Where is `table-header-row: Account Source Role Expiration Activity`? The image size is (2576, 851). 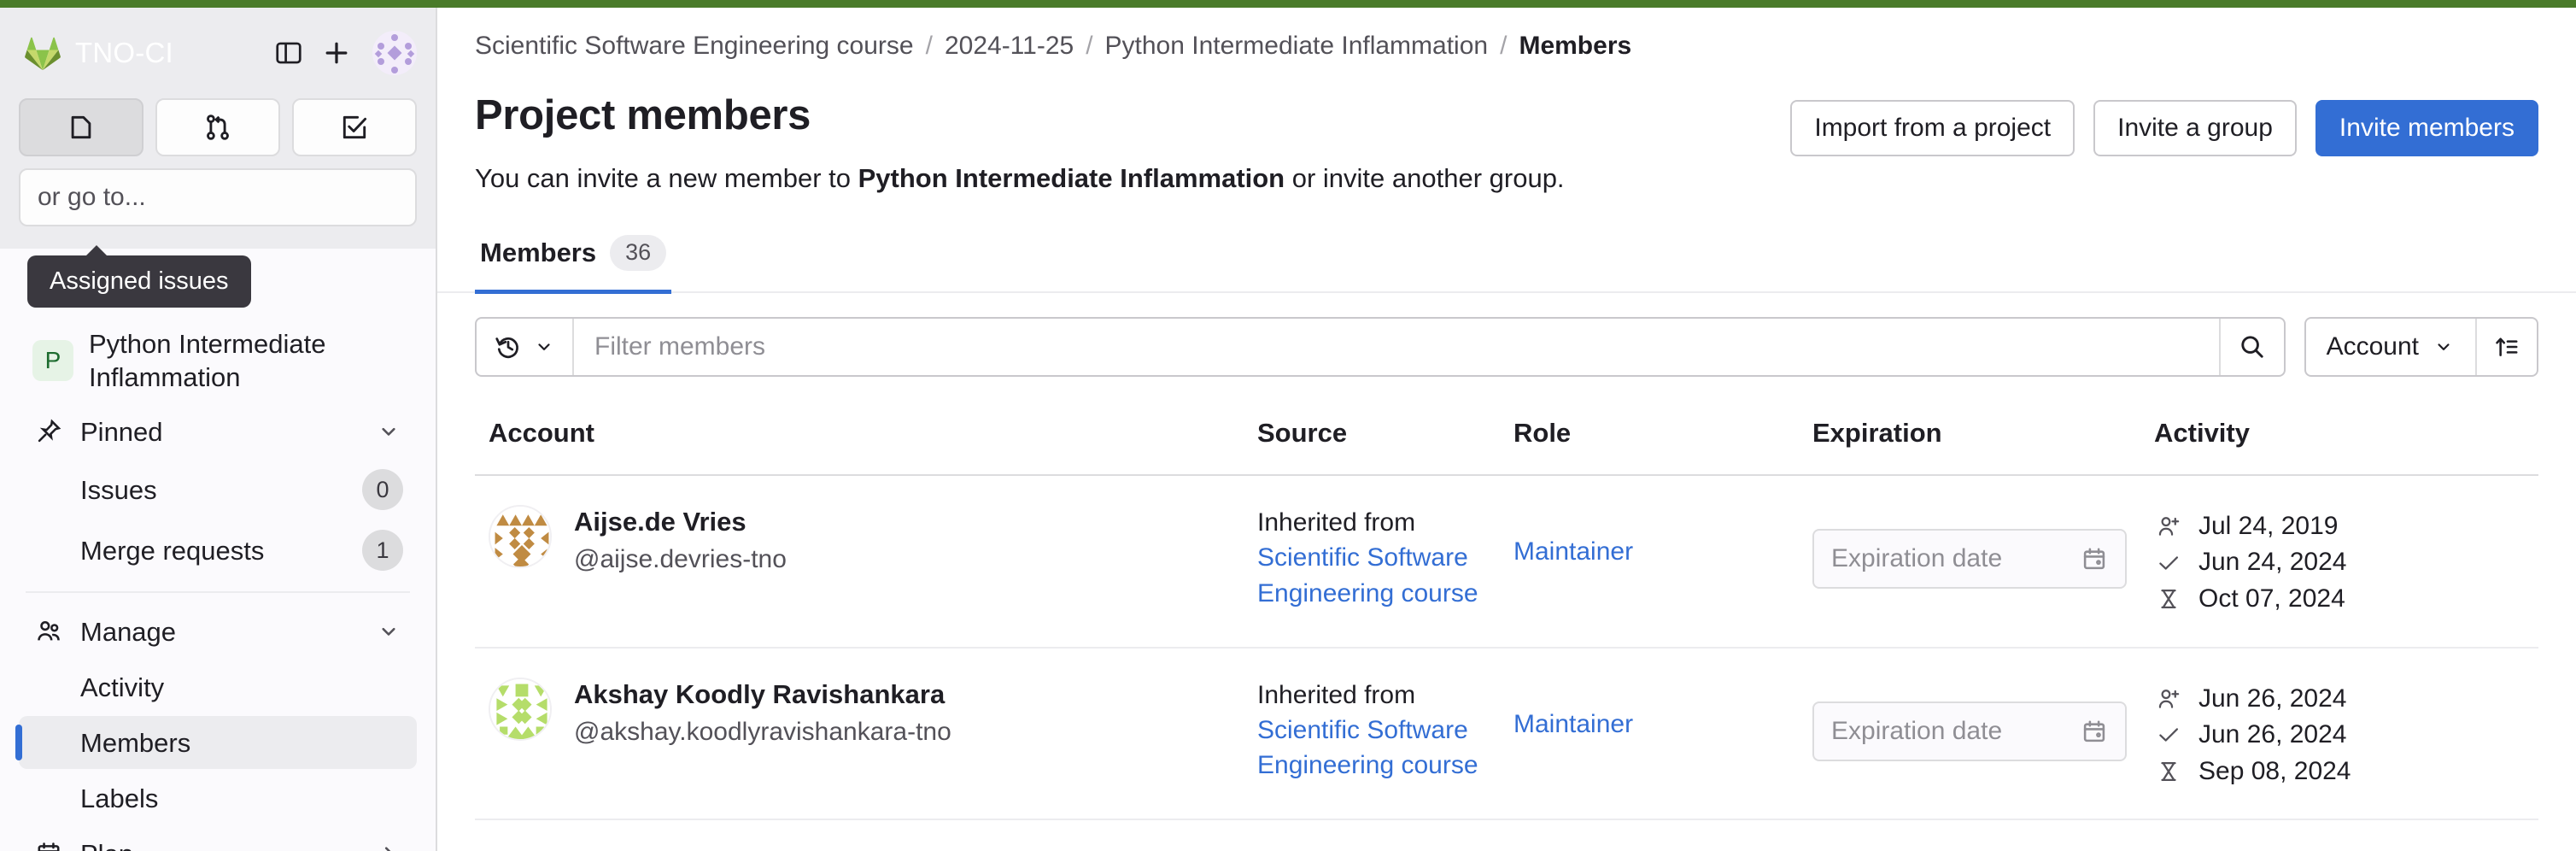 table-header-row: Account Source Role Expiration Activity is located at coordinates (1506, 439).